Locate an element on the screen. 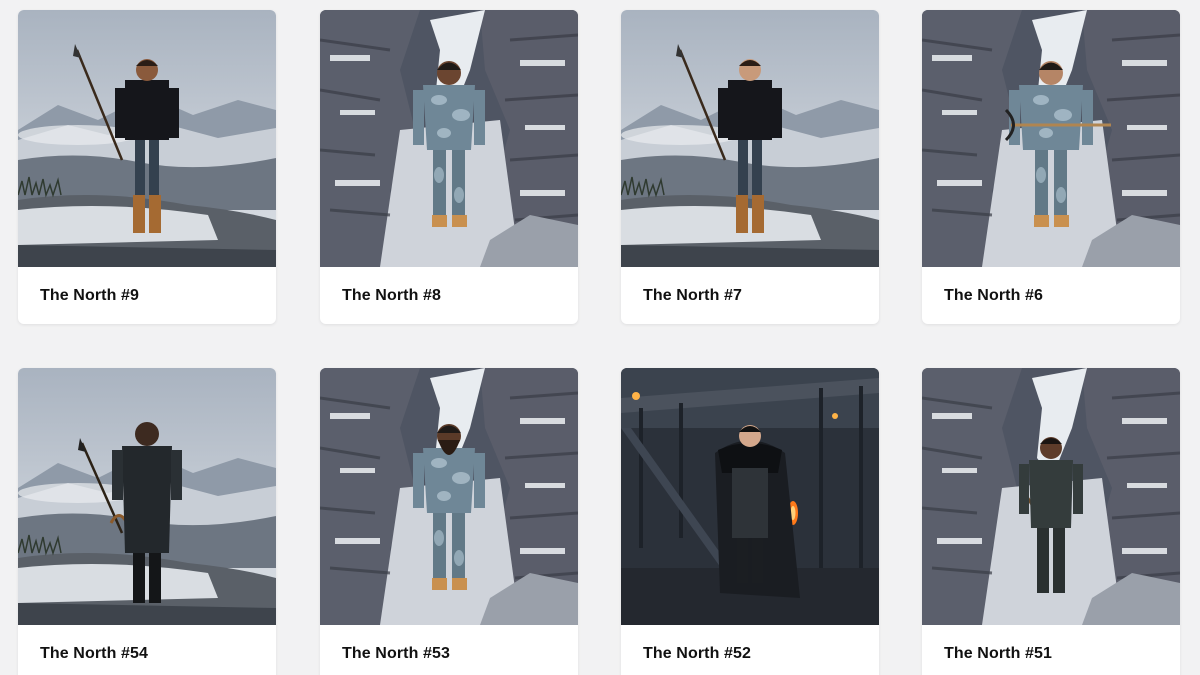 This screenshot has height=675, width=1200. nft-title: The North #52 is located at coordinates (750, 650).